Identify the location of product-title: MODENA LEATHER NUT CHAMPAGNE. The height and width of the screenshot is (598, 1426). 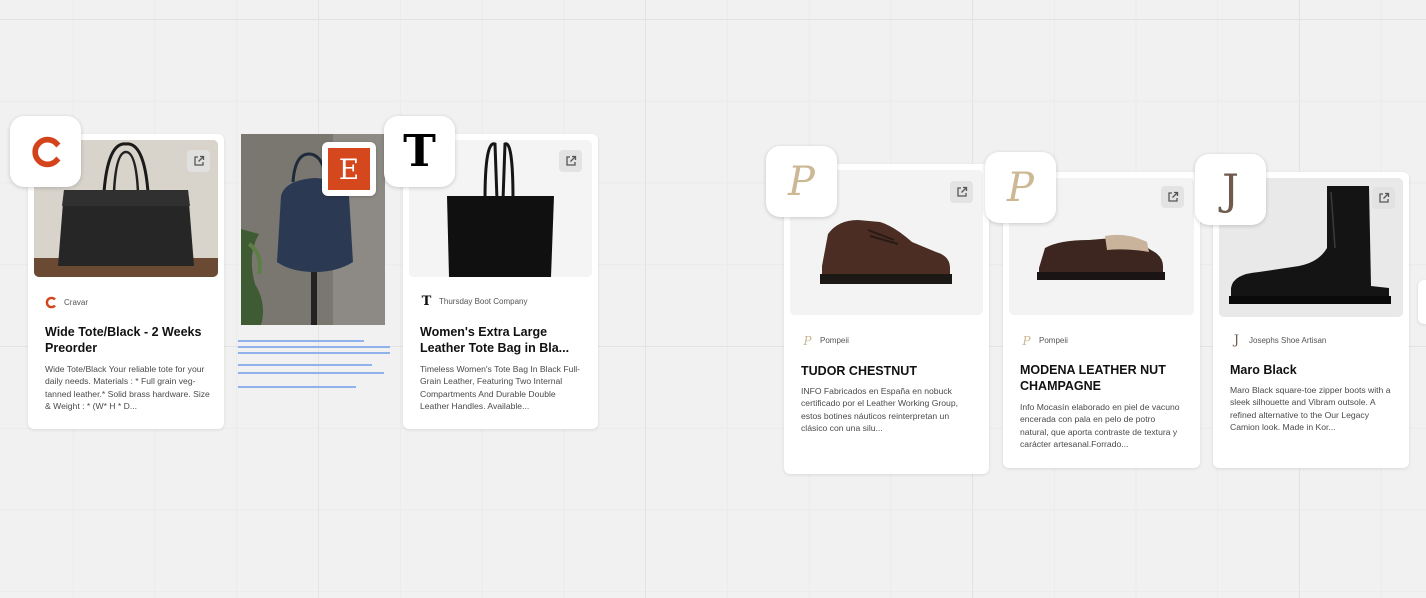
(1103, 378).